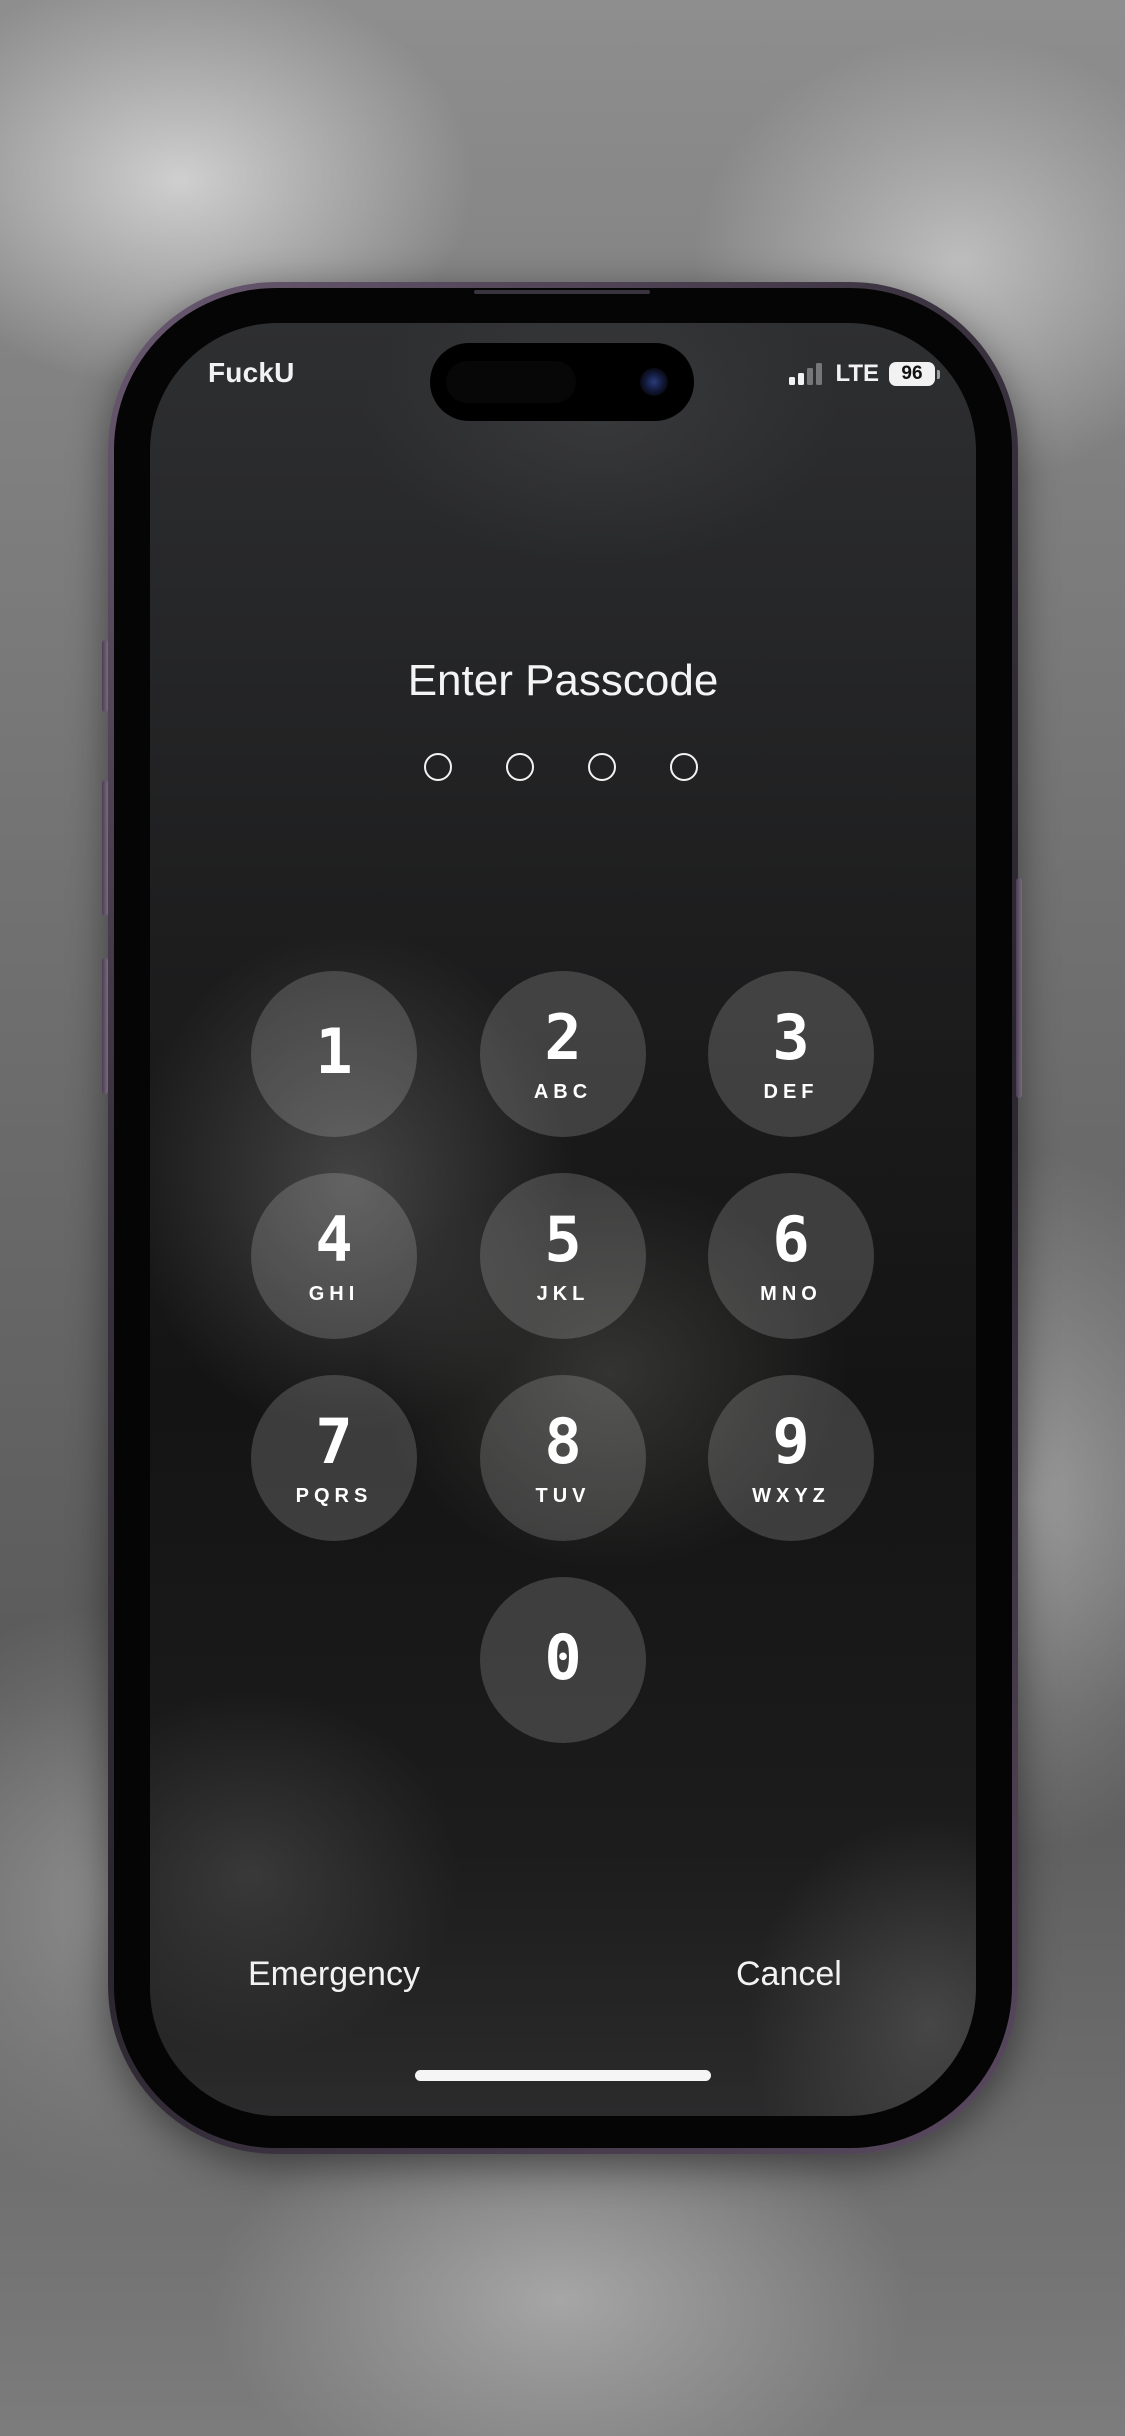 The image size is (1125, 2436). What do you see at coordinates (563, 2075) in the screenshot?
I see `home-indicator` at bounding box center [563, 2075].